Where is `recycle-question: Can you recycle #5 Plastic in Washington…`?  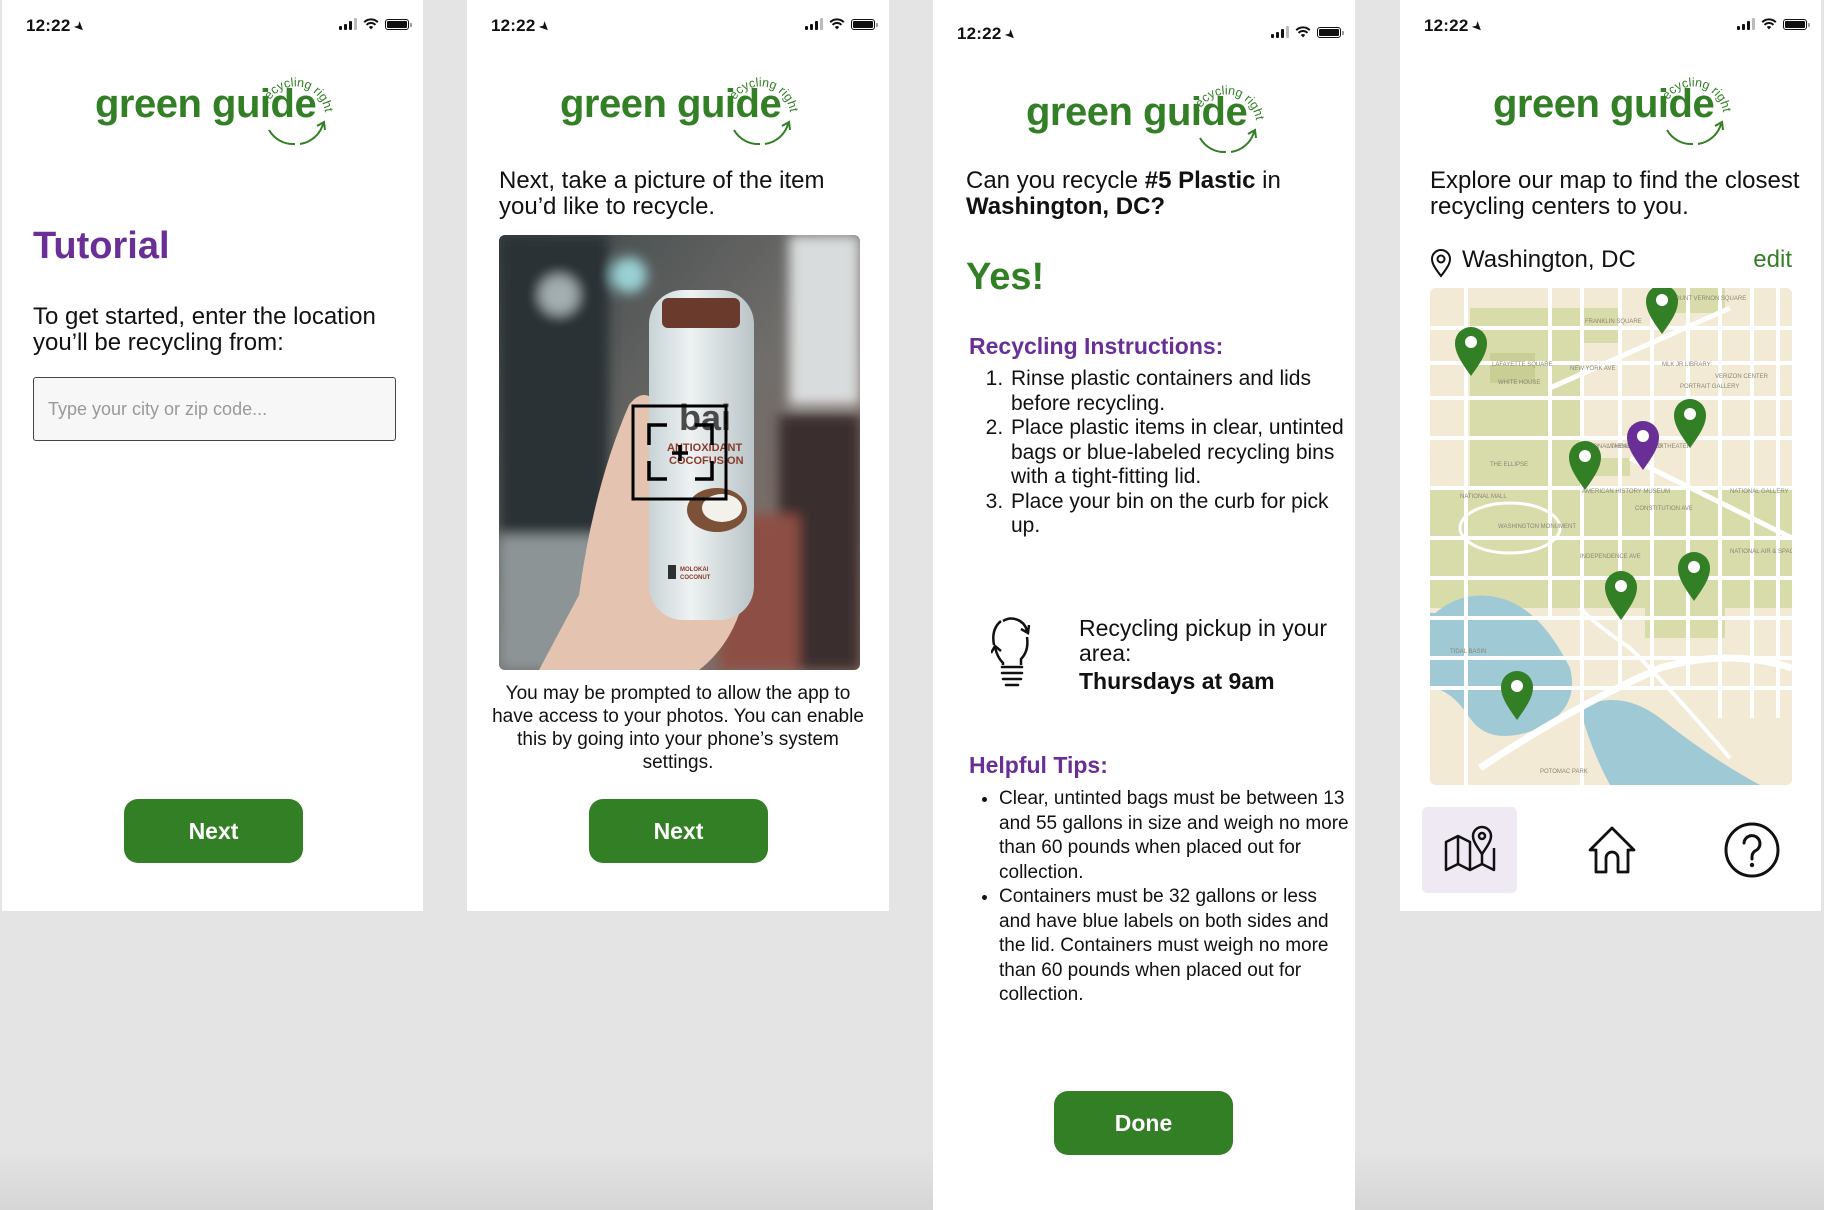 recycle-question: Can you recycle #5 Plastic in Washington… is located at coordinates (1123, 193).